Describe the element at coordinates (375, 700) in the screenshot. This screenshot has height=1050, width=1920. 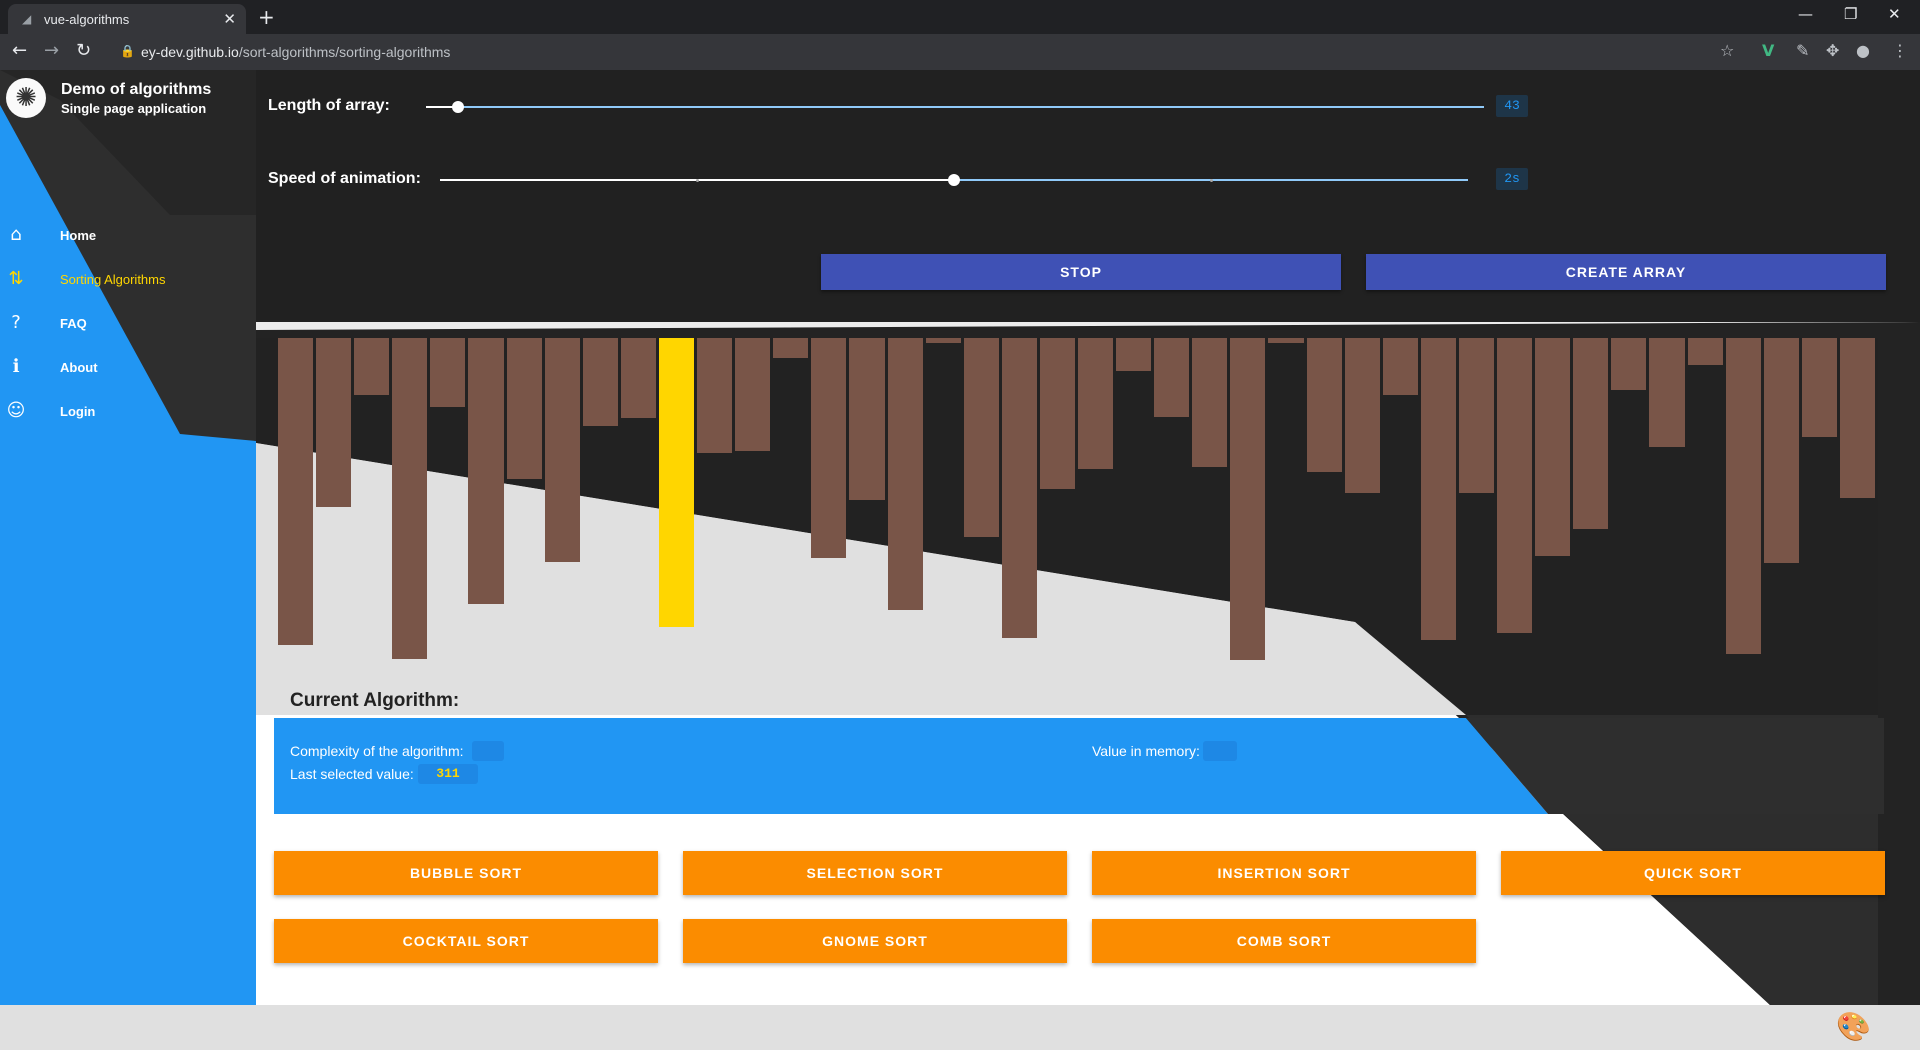
I see `current-algorithm-heading: Current Algorithm:` at that location.